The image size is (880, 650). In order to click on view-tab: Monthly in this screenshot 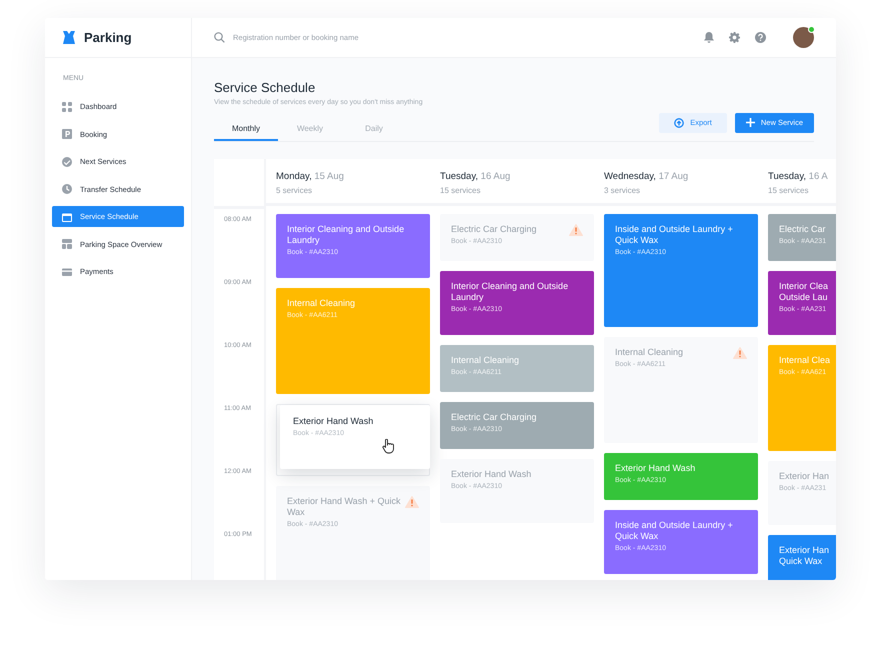, I will do `click(246, 128)`.